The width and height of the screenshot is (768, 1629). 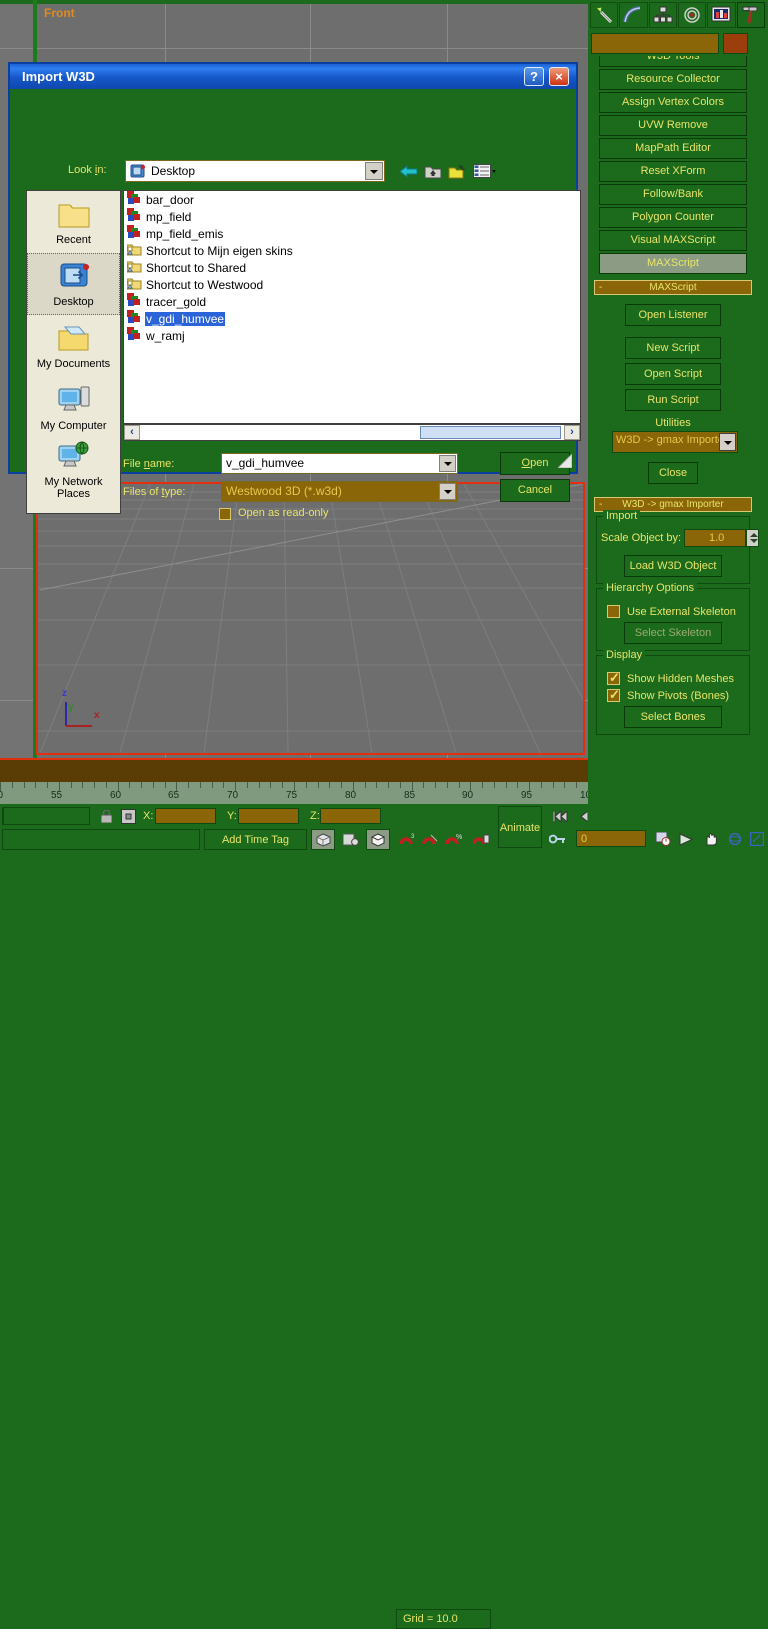 I want to click on read-only-checkbox, so click(x=225, y=514).